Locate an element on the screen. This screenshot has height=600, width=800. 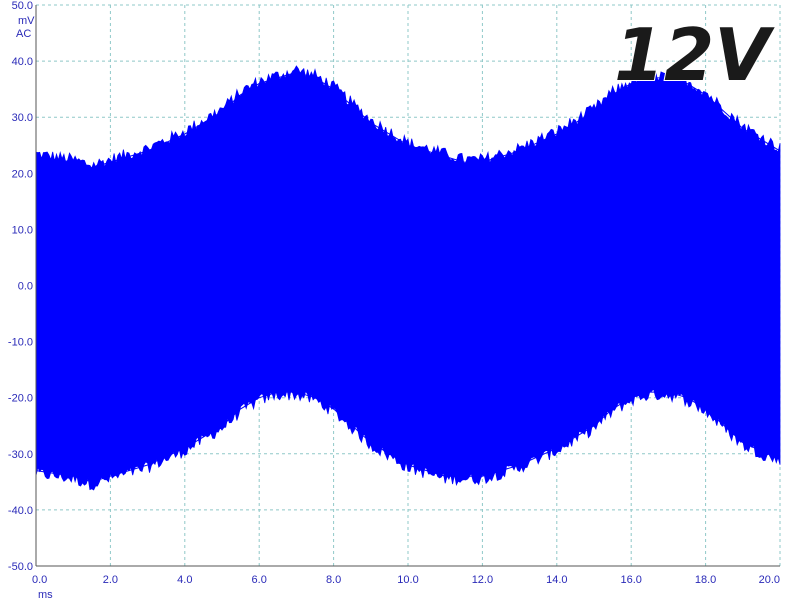
x-unit-label: ms is located at coordinates (45, 594).